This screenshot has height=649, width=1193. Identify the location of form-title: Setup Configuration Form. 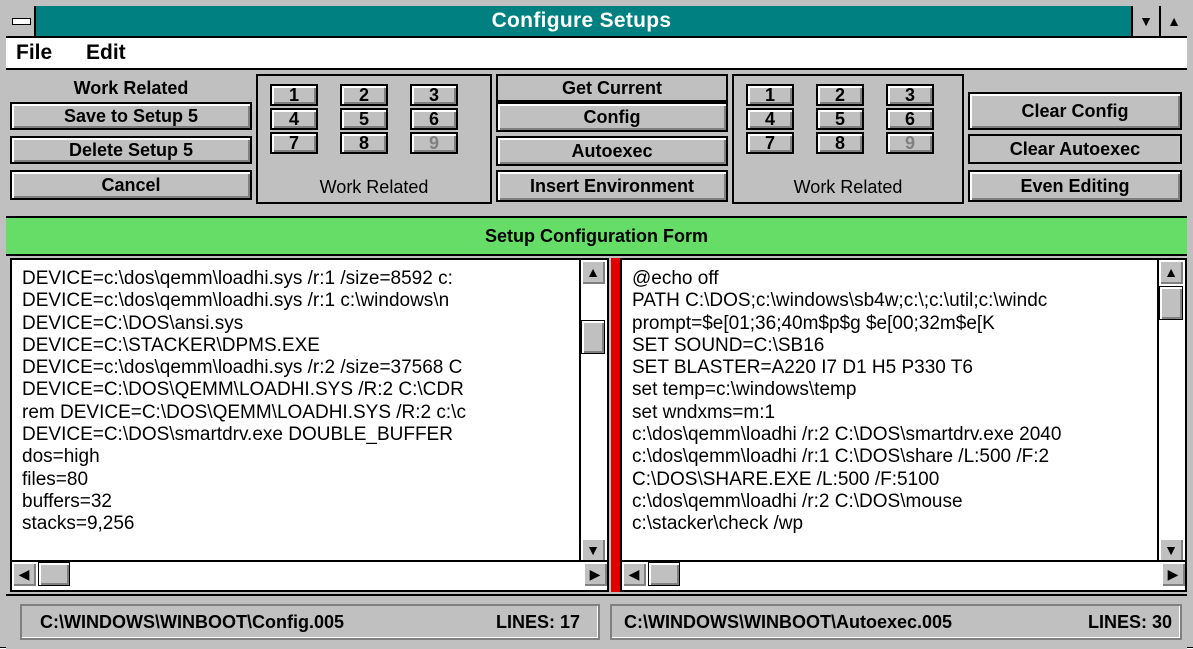
(596, 237).